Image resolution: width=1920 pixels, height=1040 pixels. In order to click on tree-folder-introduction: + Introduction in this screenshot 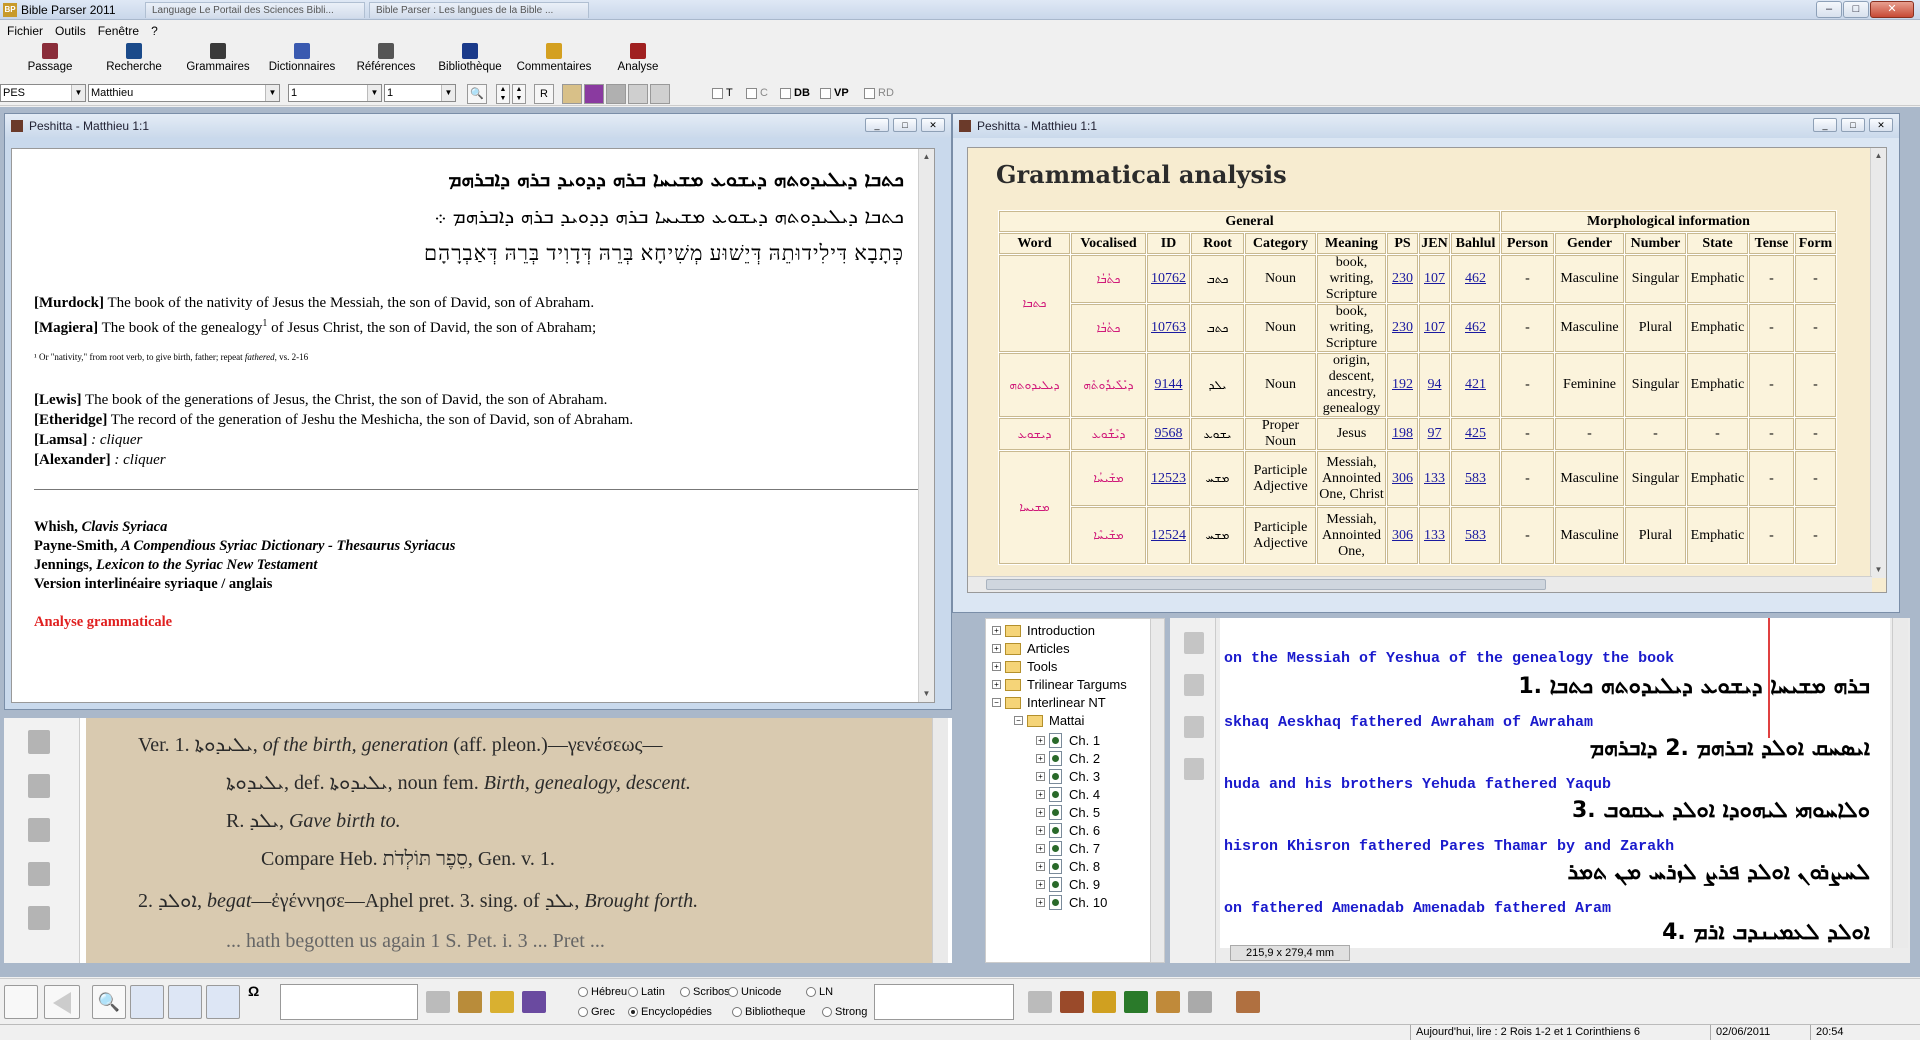, I will do `click(1043, 630)`.